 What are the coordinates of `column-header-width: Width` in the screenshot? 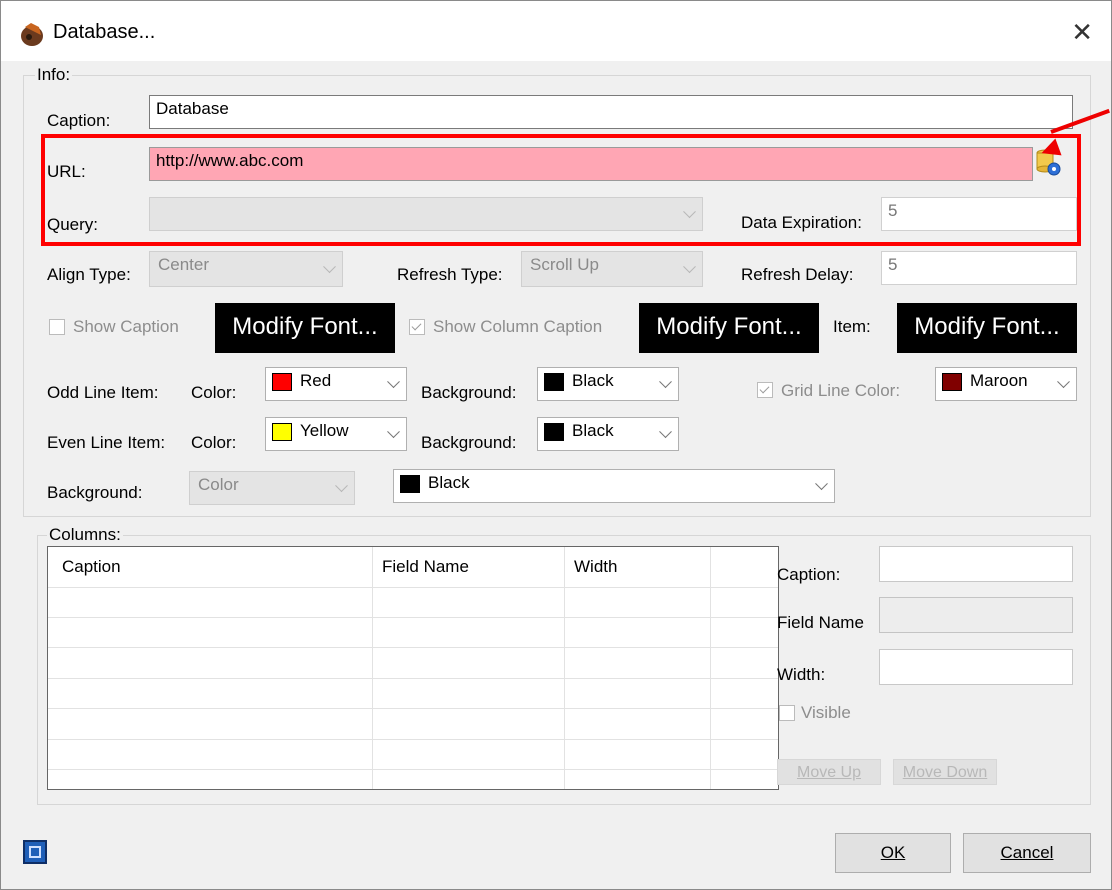 It's located at (595, 567).